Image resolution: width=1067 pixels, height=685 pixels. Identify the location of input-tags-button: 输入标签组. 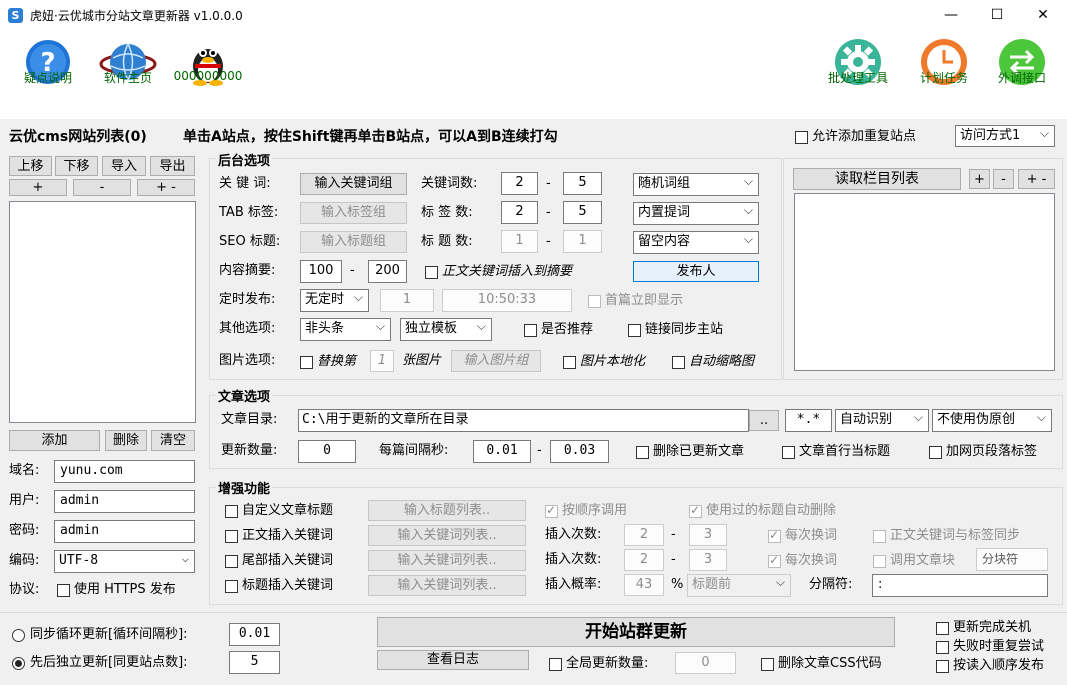
(353, 213).